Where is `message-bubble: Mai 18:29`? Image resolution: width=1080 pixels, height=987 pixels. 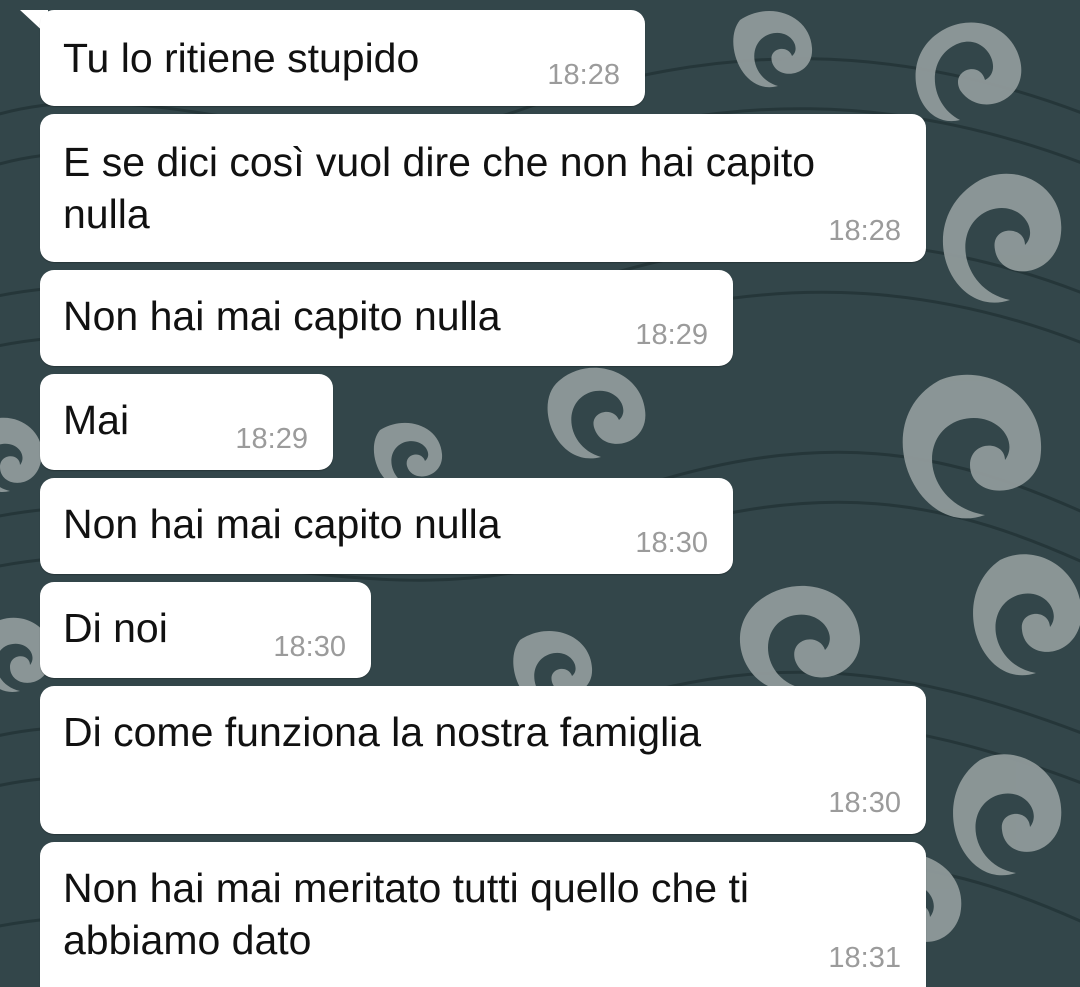
message-bubble: Mai 18:29 is located at coordinates (186, 422).